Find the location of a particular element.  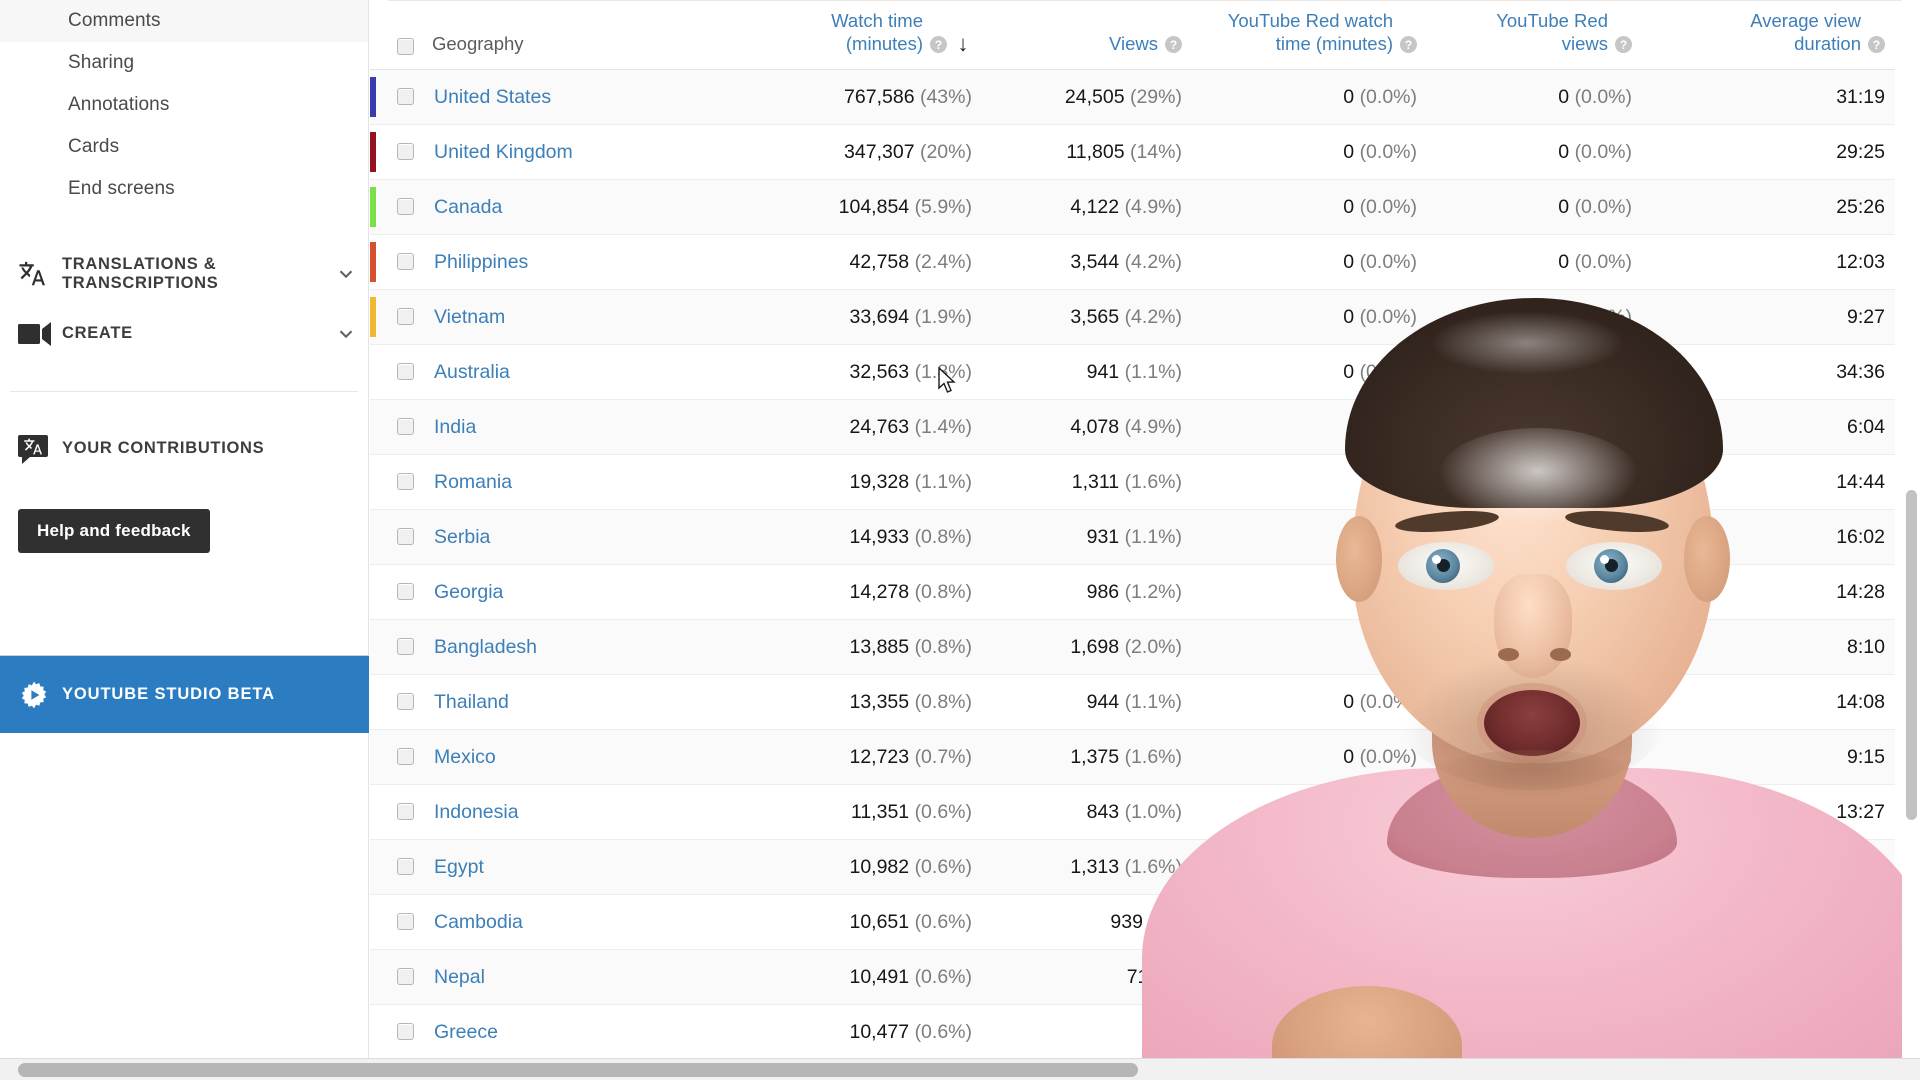

sidebar-item-annotations: Annotations is located at coordinates (184, 105).